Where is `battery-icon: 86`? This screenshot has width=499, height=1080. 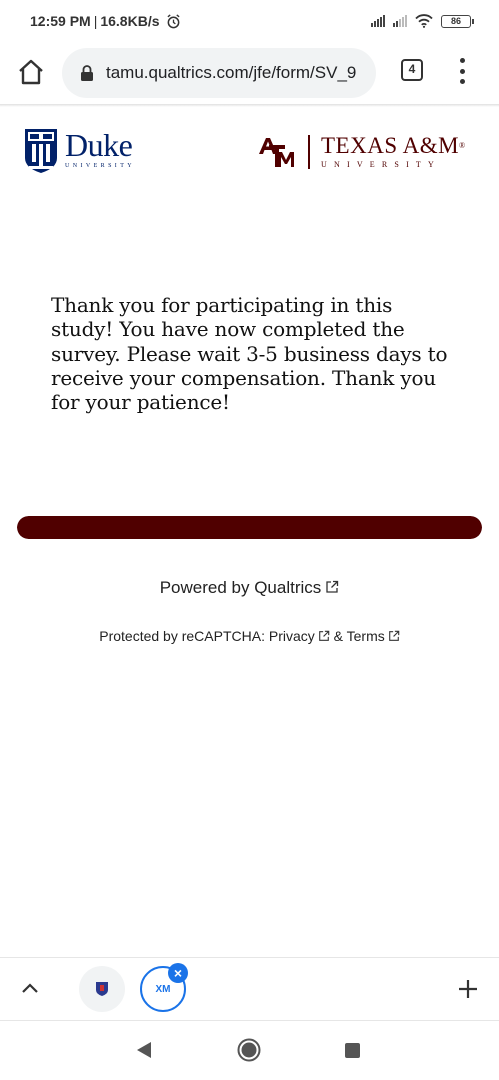
battery-icon: 86 is located at coordinates (457, 21).